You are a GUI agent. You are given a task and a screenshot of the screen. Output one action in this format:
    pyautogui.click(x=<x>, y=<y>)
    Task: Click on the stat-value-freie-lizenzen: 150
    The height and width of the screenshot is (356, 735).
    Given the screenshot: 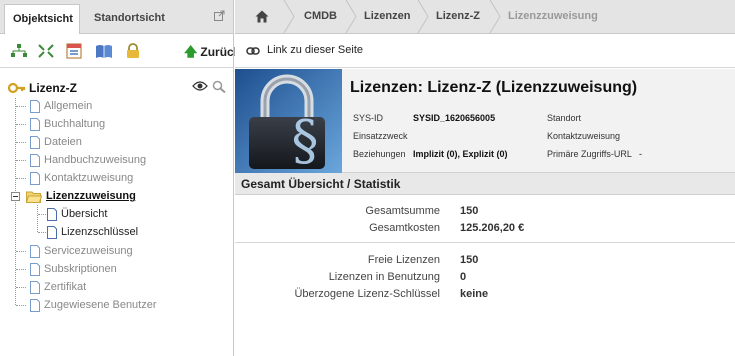 What is the action you would take?
    pyautogui.click(x=469, y=260)
    